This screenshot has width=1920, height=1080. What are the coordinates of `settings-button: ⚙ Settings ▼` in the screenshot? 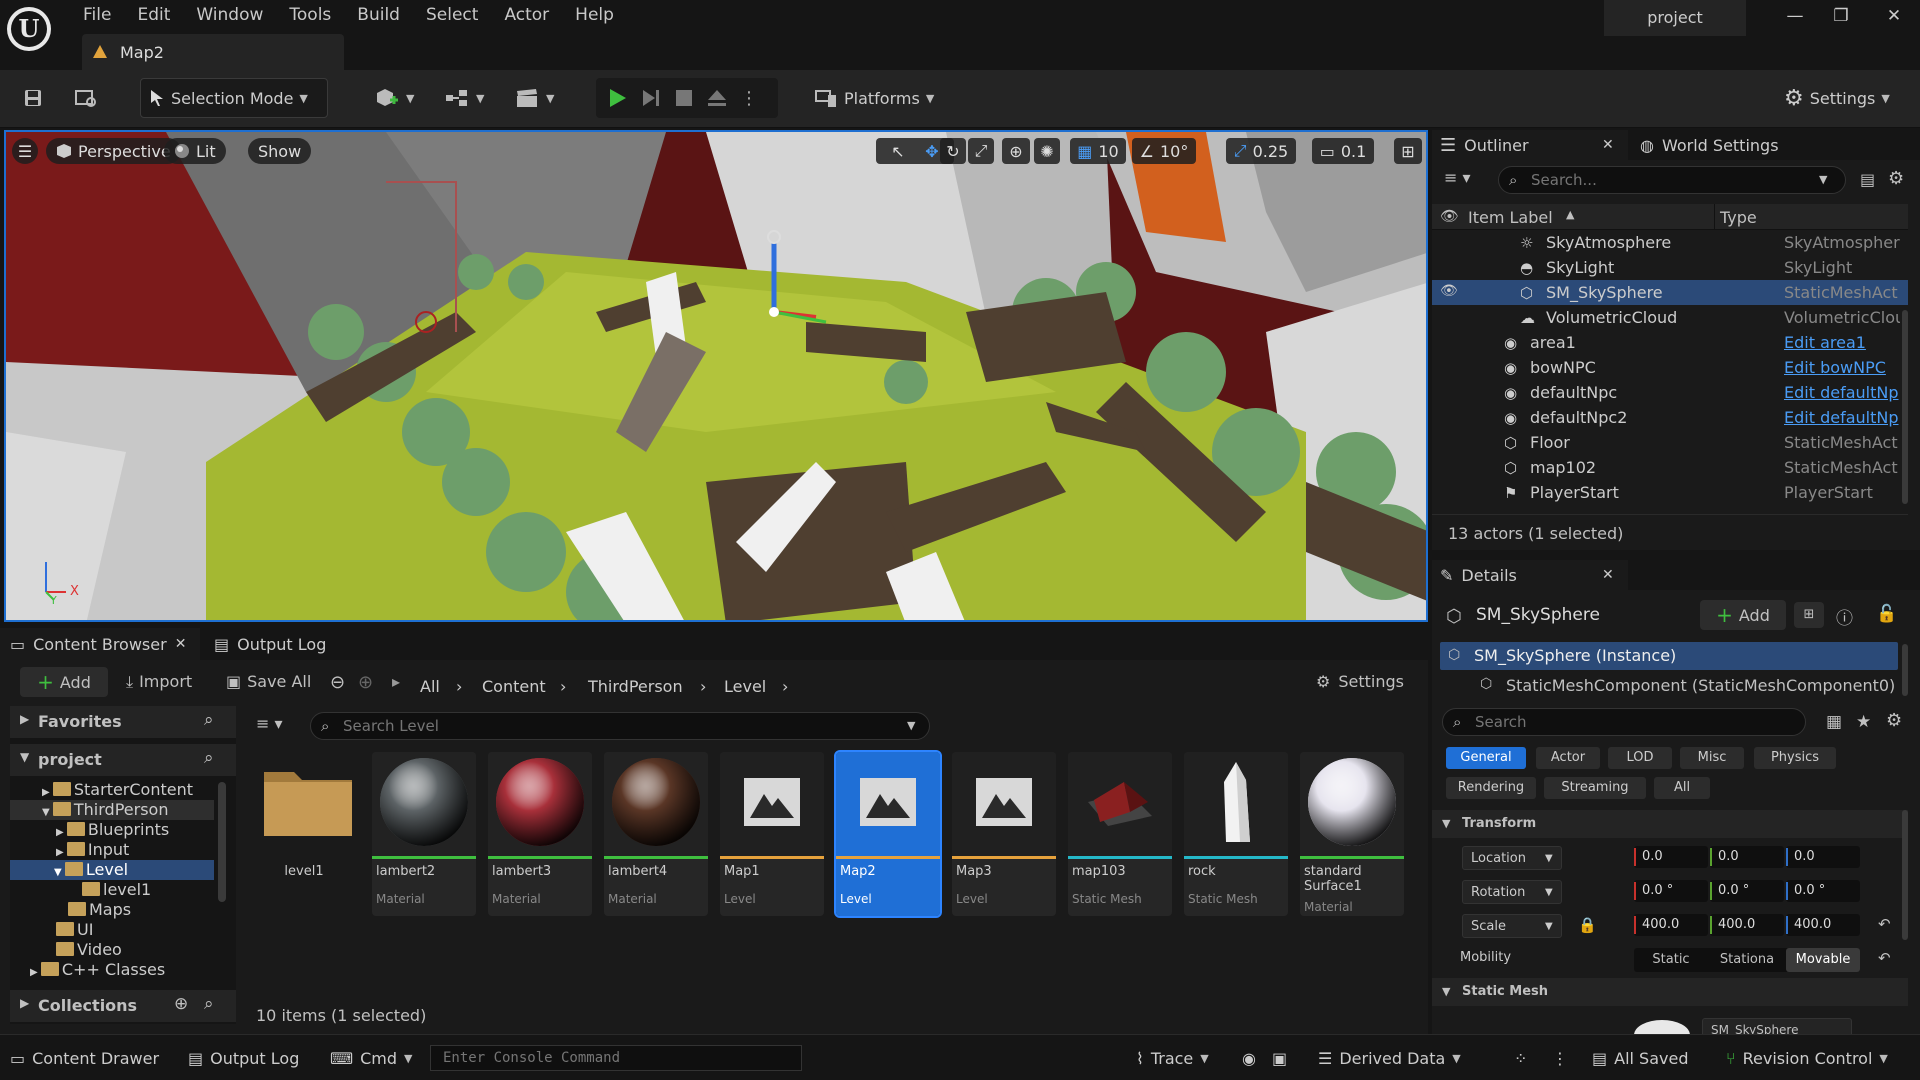 It's located at (1837, 98).